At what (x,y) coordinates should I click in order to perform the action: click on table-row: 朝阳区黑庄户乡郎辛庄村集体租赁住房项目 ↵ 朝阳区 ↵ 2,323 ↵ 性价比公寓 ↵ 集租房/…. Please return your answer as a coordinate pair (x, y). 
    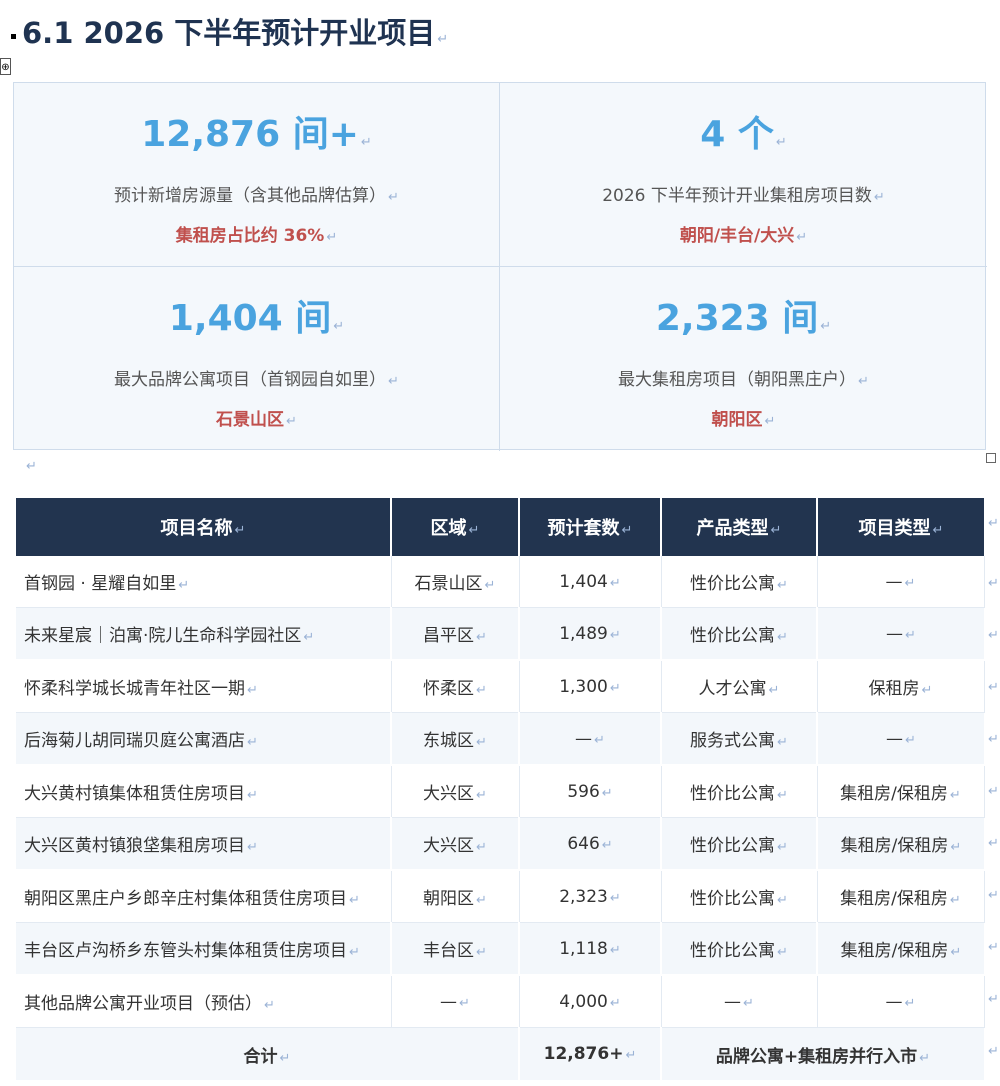
    Looking at the image, I should click on (500, 896).